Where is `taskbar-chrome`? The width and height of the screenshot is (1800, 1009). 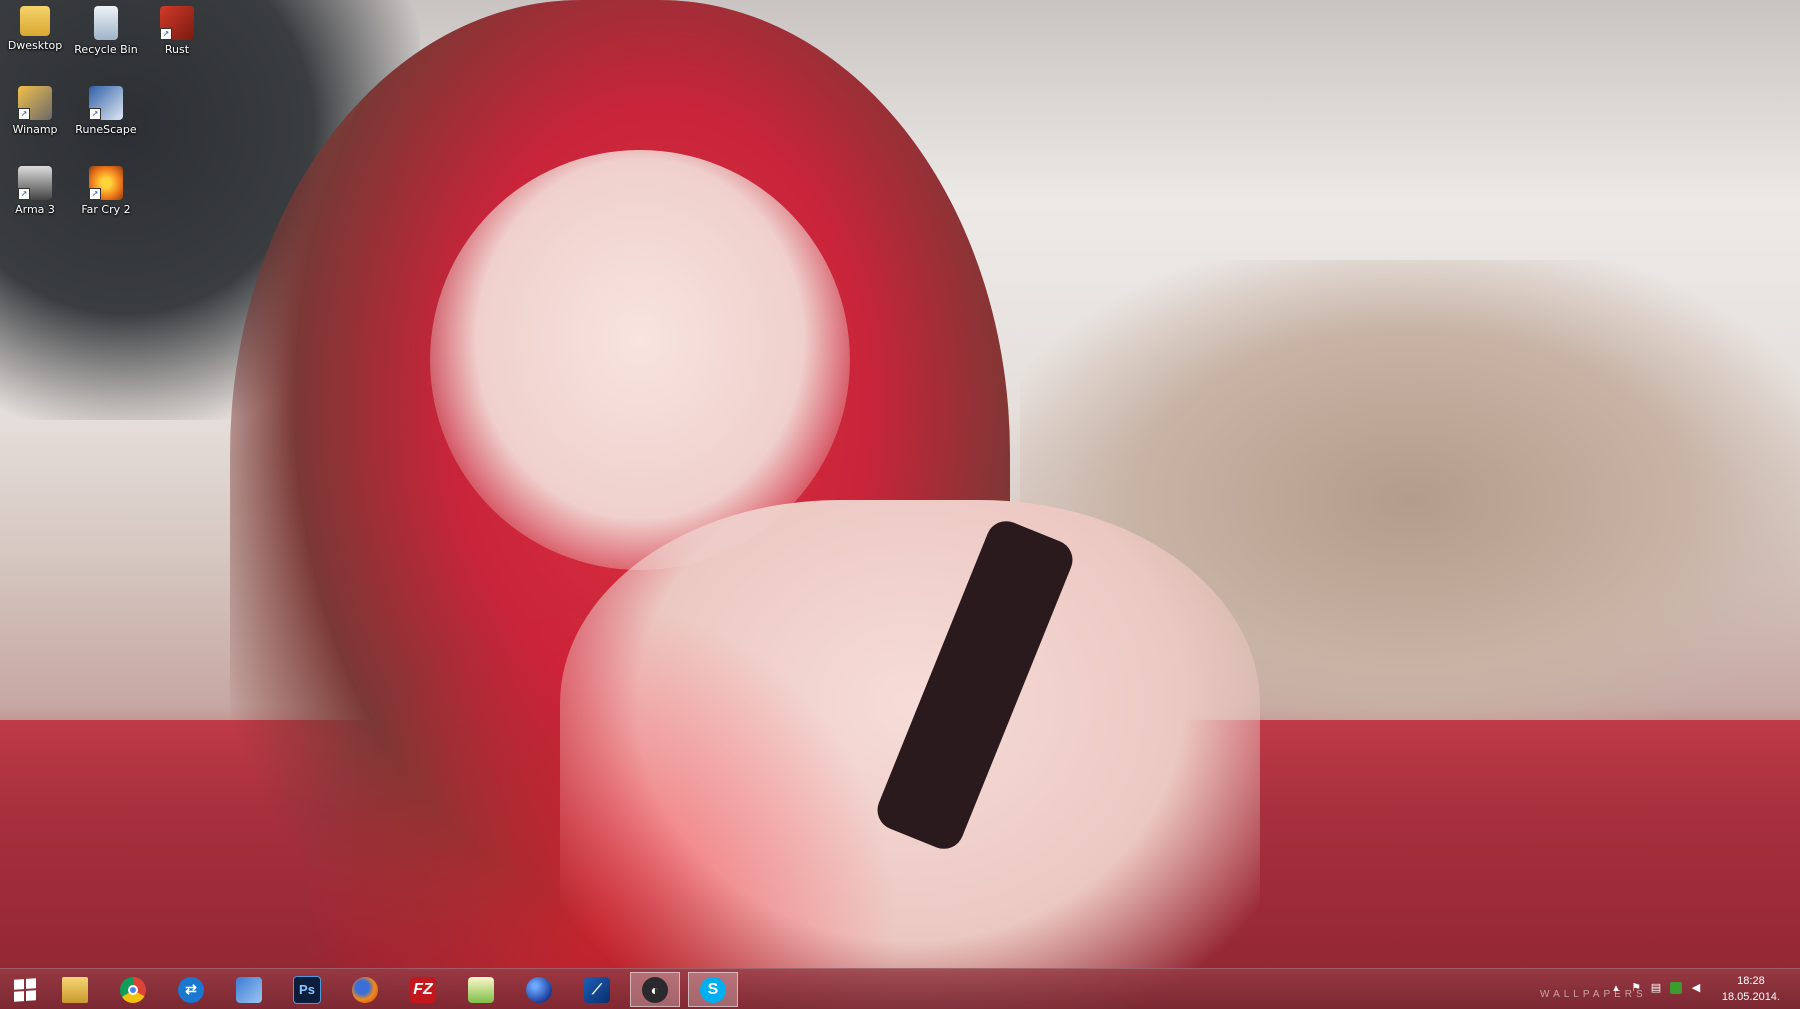 taskbar-chrome is located at coordinates (133, 989).